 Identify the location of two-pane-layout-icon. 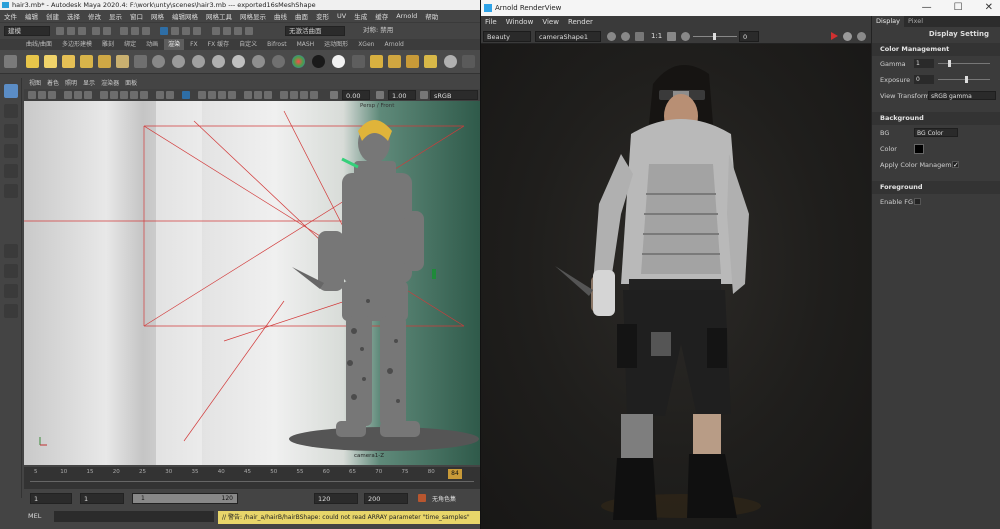
(11, 291).